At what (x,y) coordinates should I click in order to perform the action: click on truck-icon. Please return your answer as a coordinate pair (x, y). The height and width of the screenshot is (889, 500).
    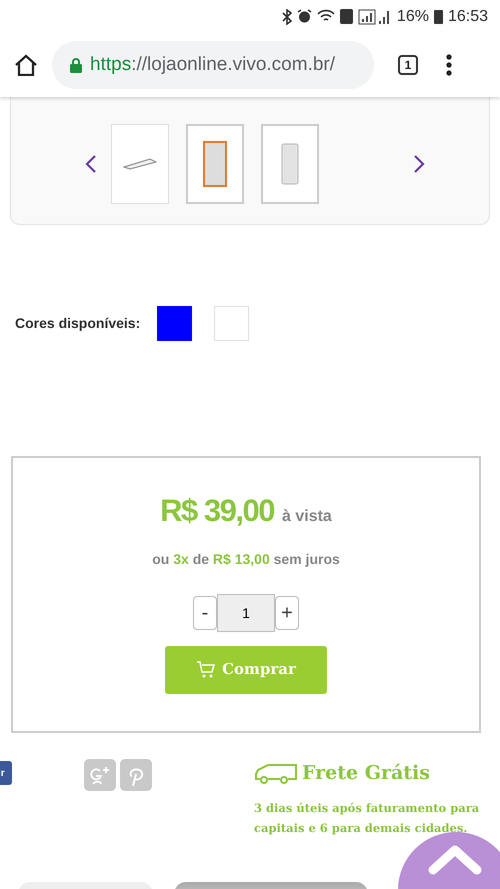
    Looking at the image, I should click on (276, 773).